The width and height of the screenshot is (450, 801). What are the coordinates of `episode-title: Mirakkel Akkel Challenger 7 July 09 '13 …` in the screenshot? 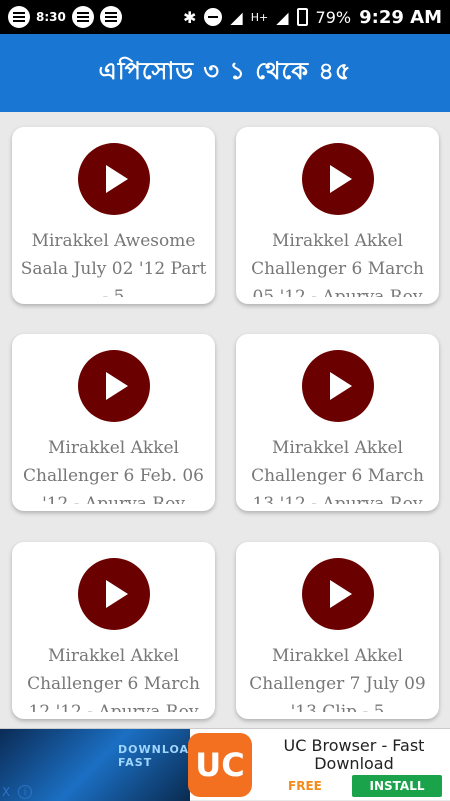 It's located at (337, 679).